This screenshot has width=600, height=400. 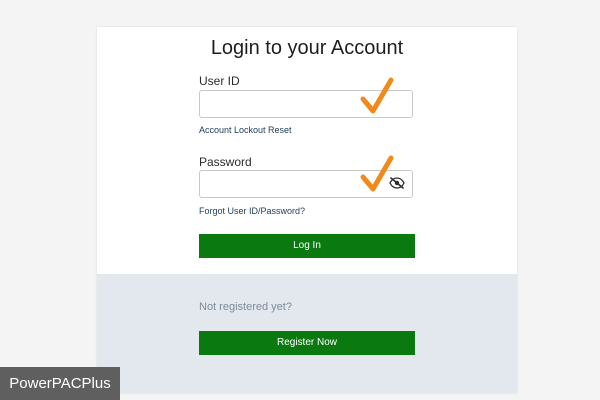 I want to click on user-id-label: User ID, so click(x=219, y=81).